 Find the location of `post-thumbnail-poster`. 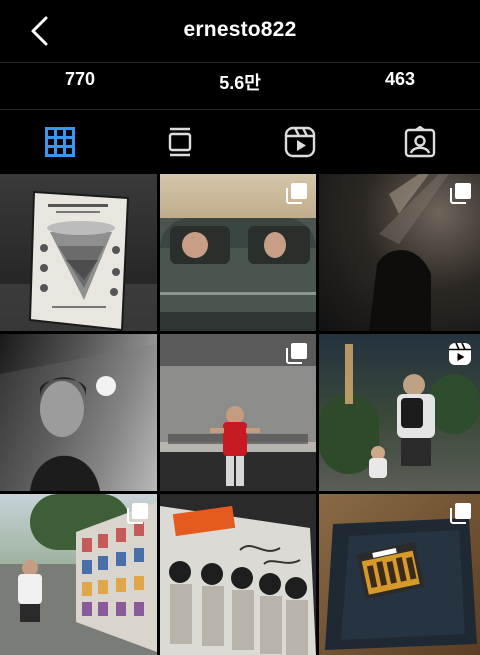

post-thumbnail-poster is located at coordinates (78, 252).